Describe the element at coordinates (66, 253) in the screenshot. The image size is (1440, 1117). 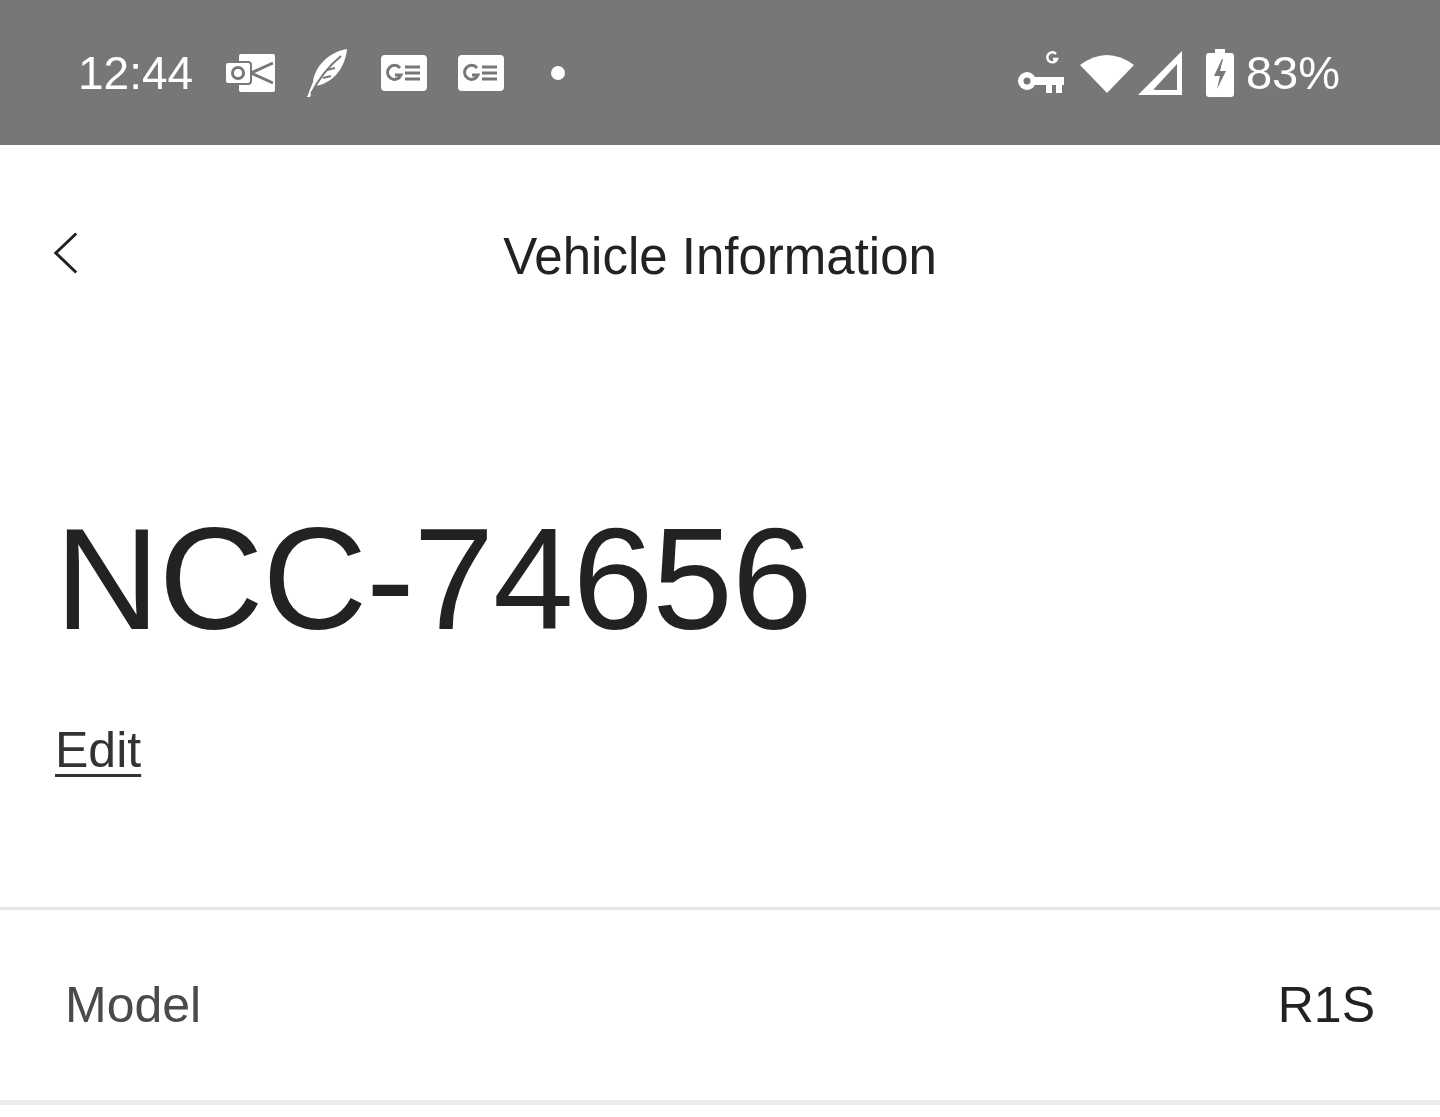
I see `chevron-left-icon` at that location.